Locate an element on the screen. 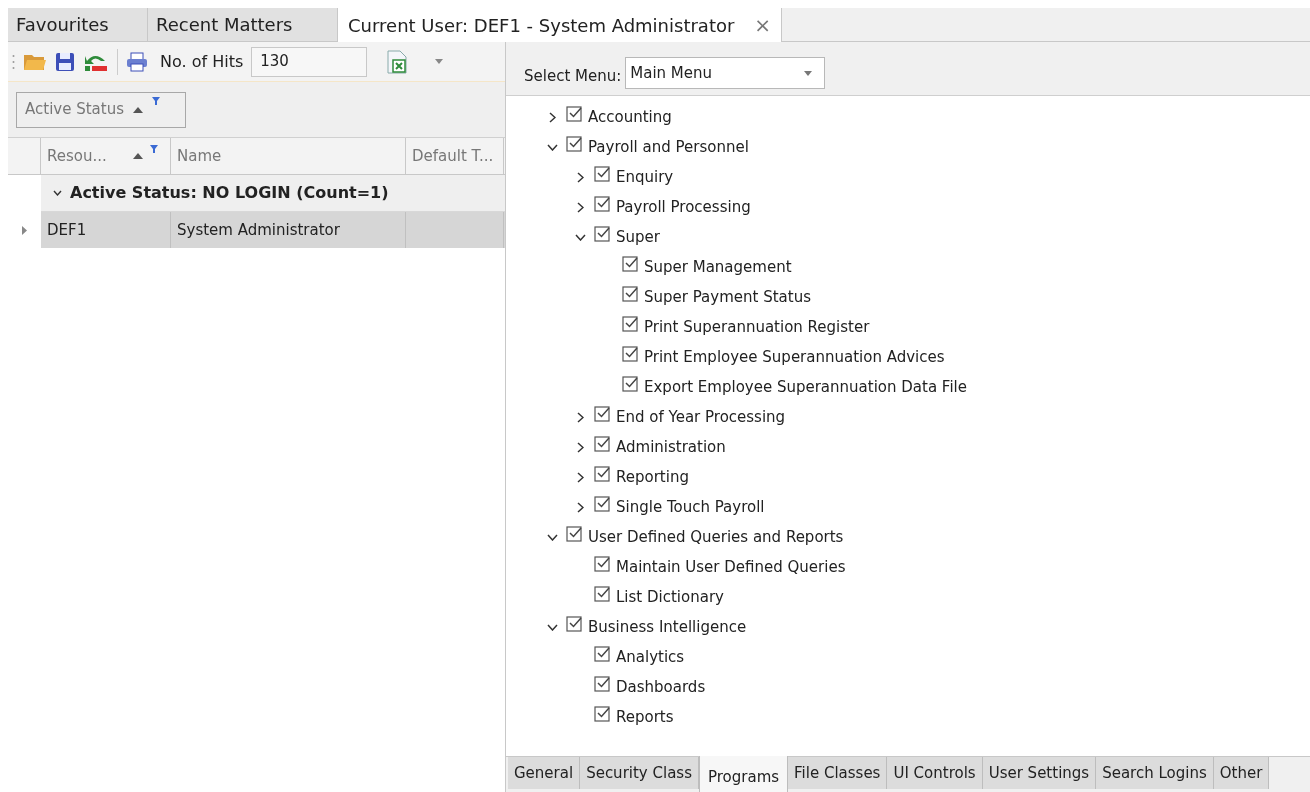 The height and width of the screenshot is (792, 1310). group-row: Active Status: NO LOGIN (Count=1) is located at coordinates (273, 193).